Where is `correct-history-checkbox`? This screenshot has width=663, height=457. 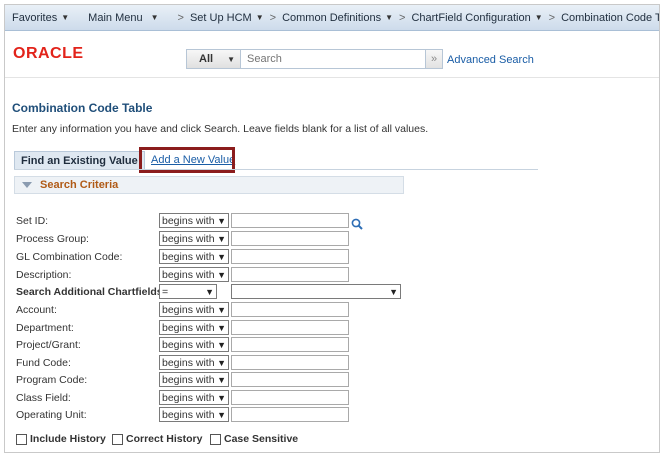
correct-history-checkbox is located at coordinates (117, 439).